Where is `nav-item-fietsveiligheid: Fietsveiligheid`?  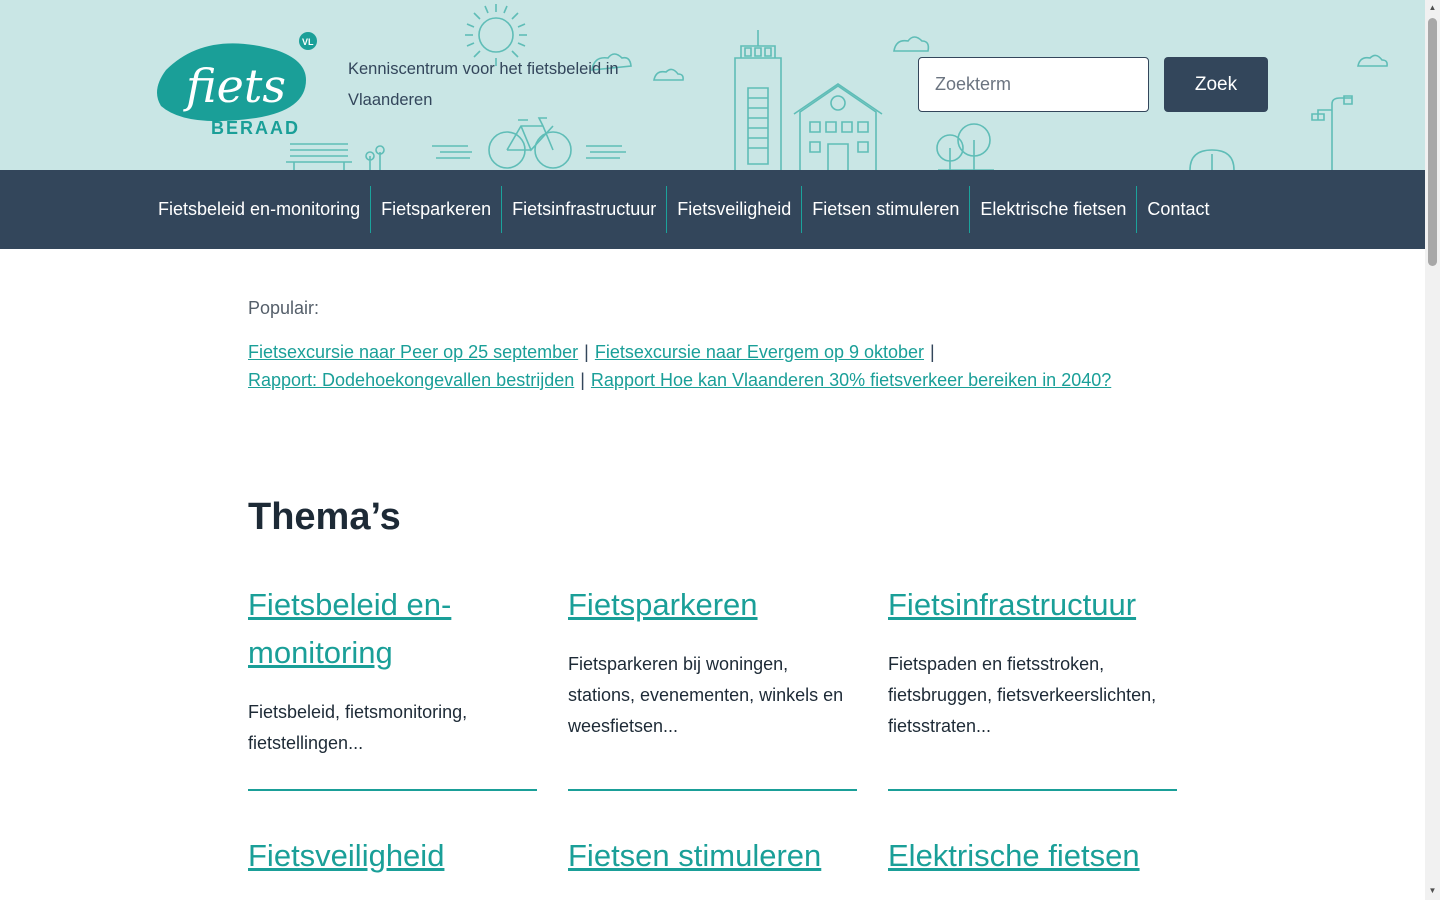
nav-item-fietsveiligheid: Fietsveiligheid is located at coordinates (733, 209).